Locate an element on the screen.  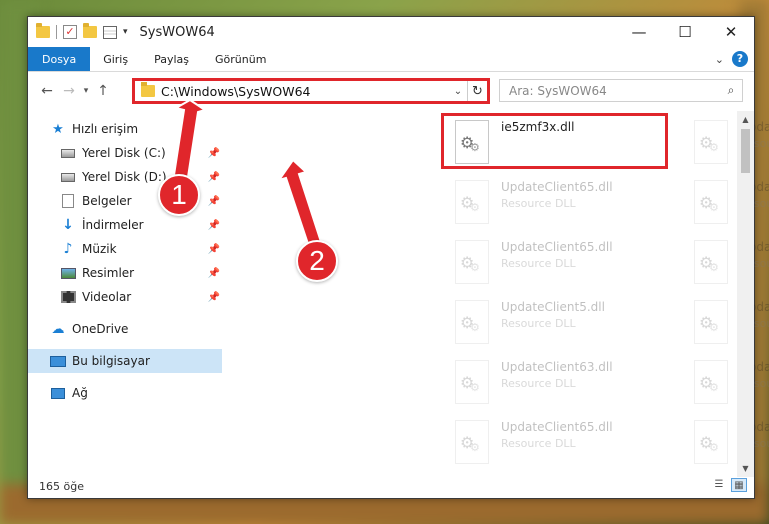
quick-access-toolbar: ✓ ▾ is located at coordinates (78, 31).